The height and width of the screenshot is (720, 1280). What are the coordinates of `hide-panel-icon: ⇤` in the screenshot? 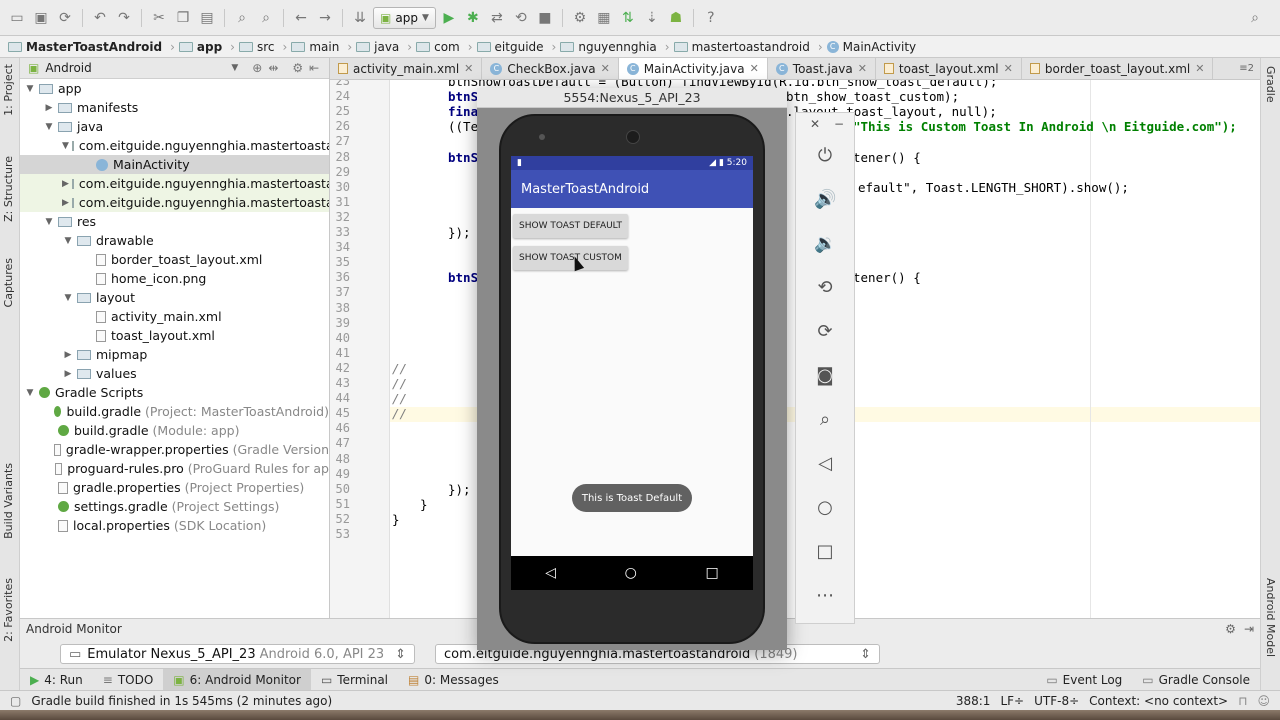 It's located at (314, 68).